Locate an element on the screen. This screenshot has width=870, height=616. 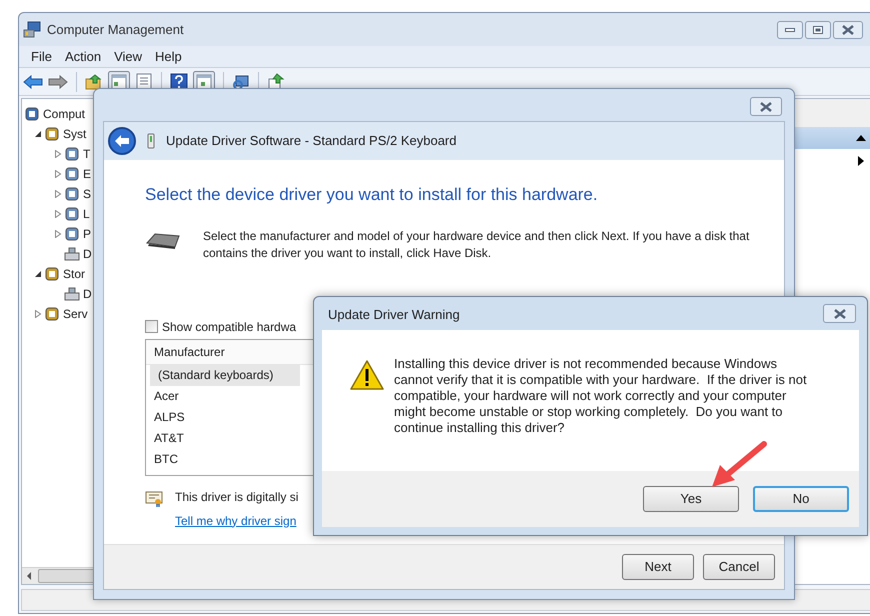
wizard-heading: Select the device driver you want to install for this hardware. is located at coordinates (372, 195).